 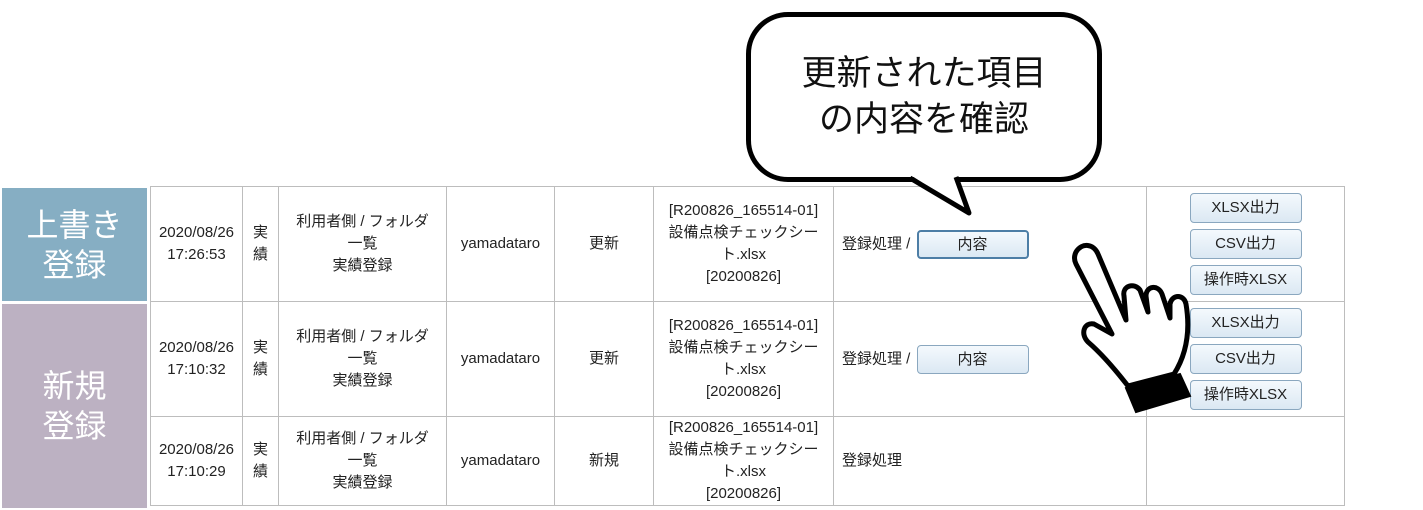 What do you see at coordinates (940, 195) in the screenshot?
I see `callout-tail` at bounding box center [940, 195].